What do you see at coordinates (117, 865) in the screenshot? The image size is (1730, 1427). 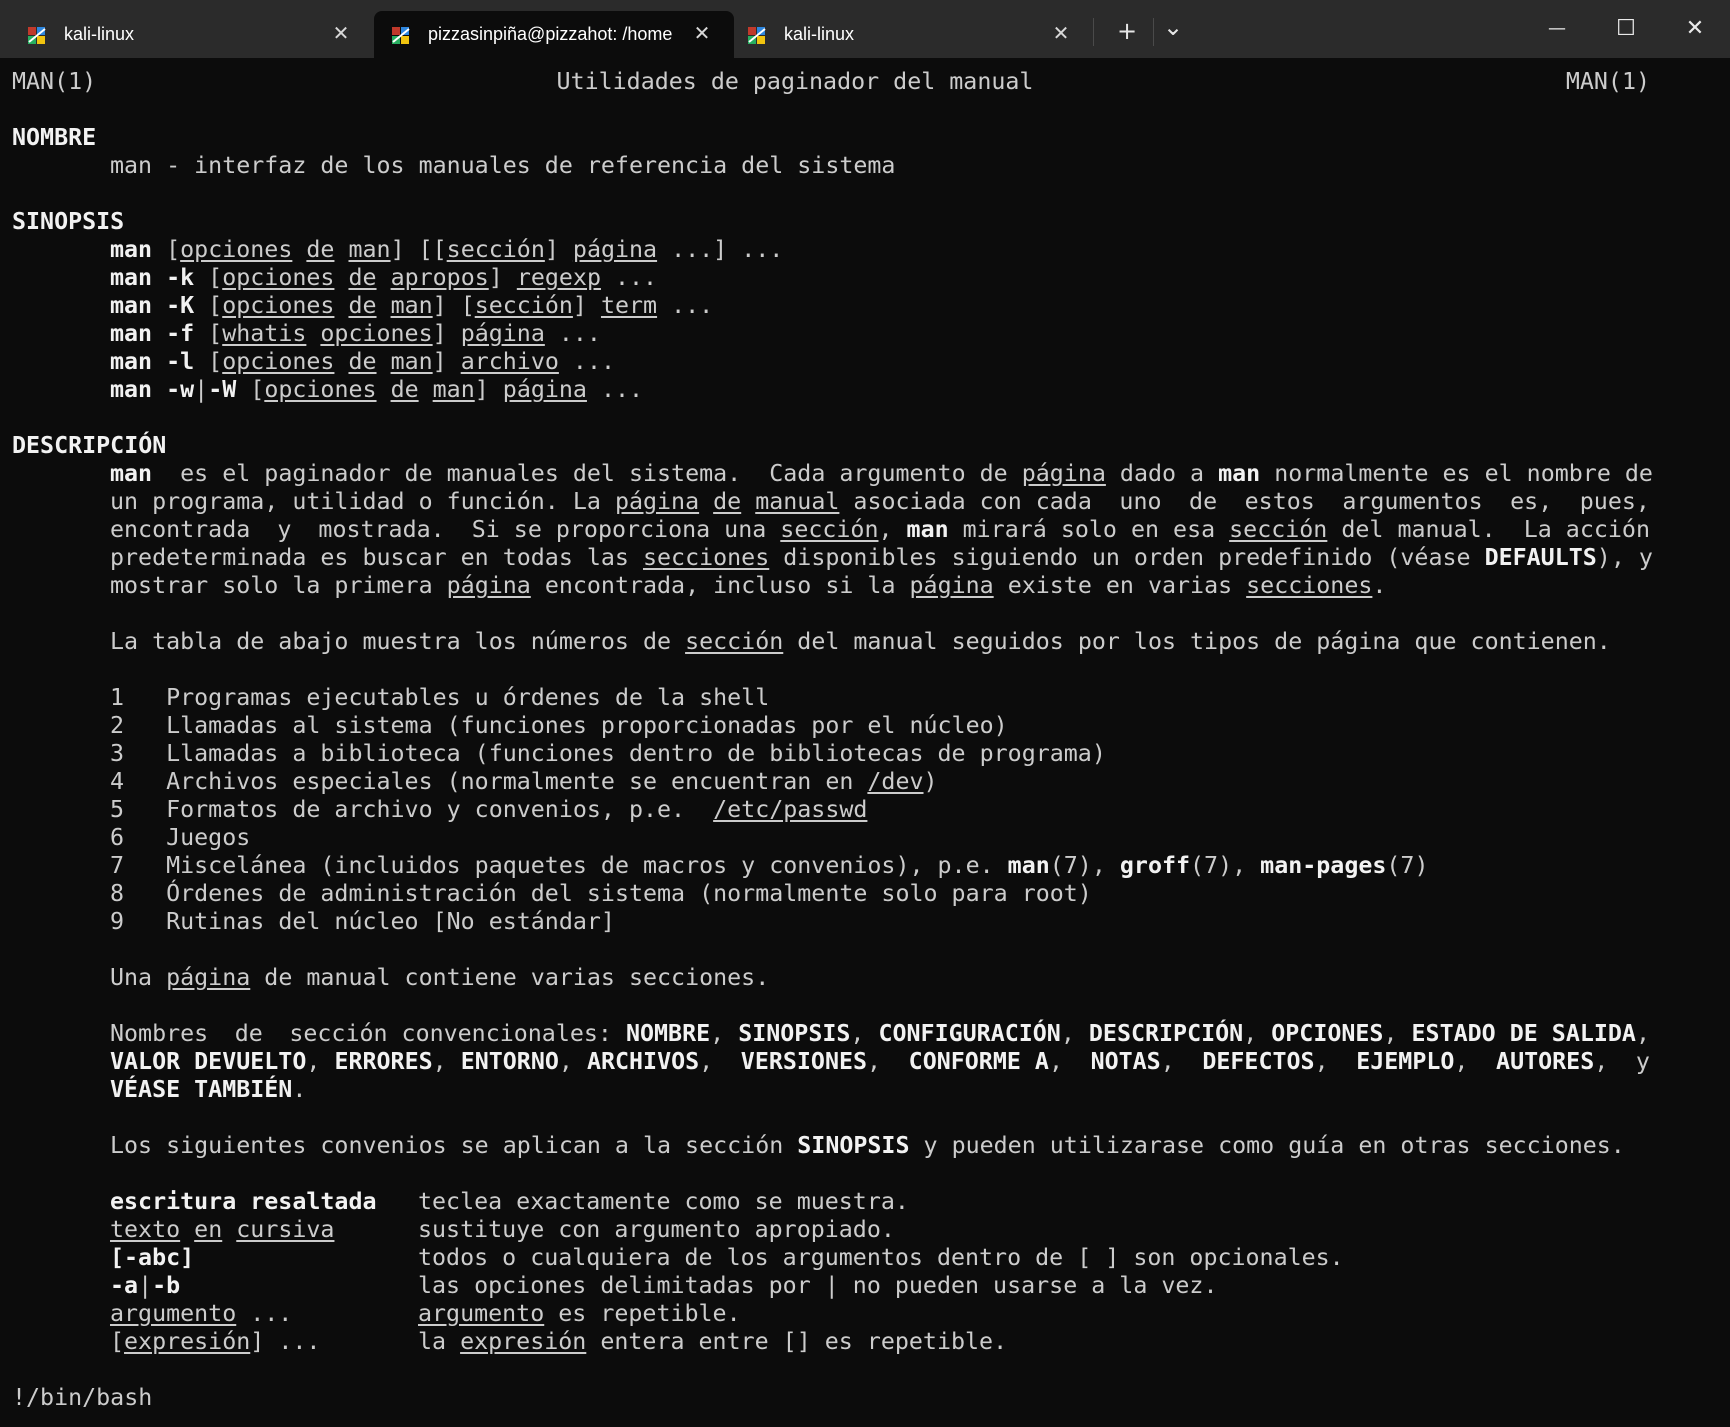 I see `section-number: 7` at bounding box center [117, 865].